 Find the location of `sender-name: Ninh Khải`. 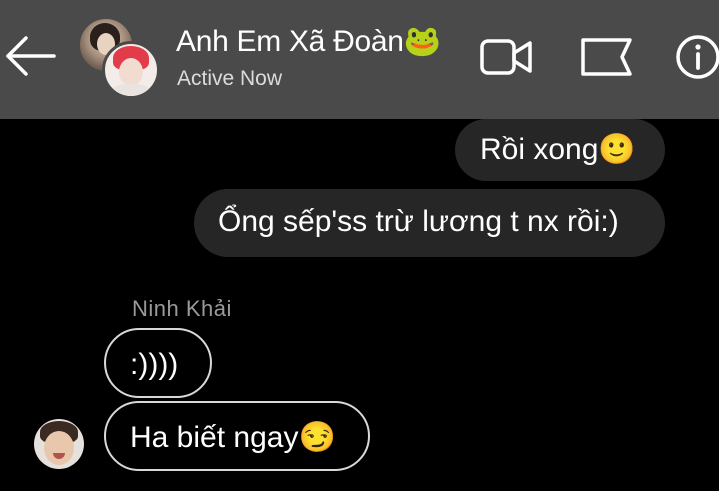

sender-name: Ninh Khải is located at coordinates (182, 308).